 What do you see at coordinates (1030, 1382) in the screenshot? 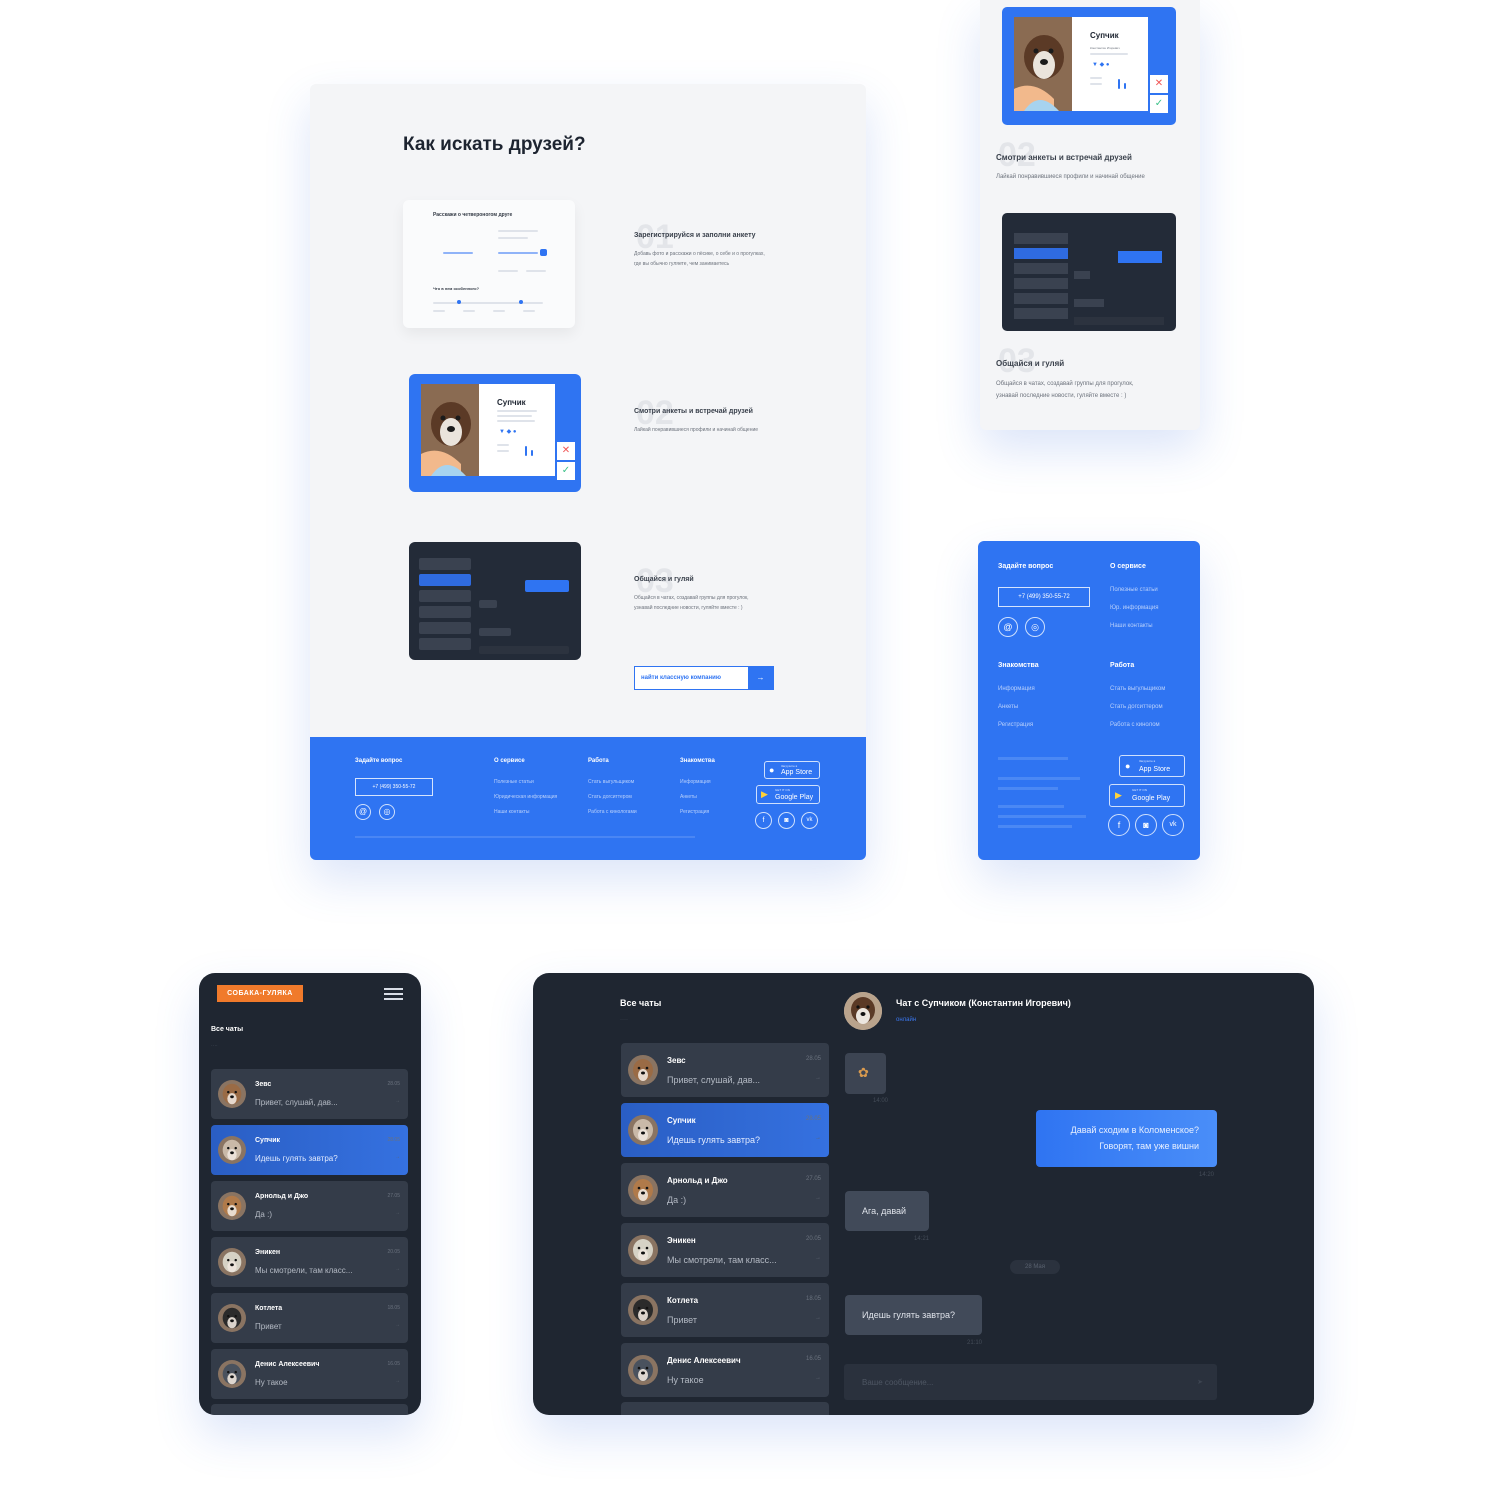
I see `message-input: Ваше сообщение... ➤` at bounding box center [1030, 1382].